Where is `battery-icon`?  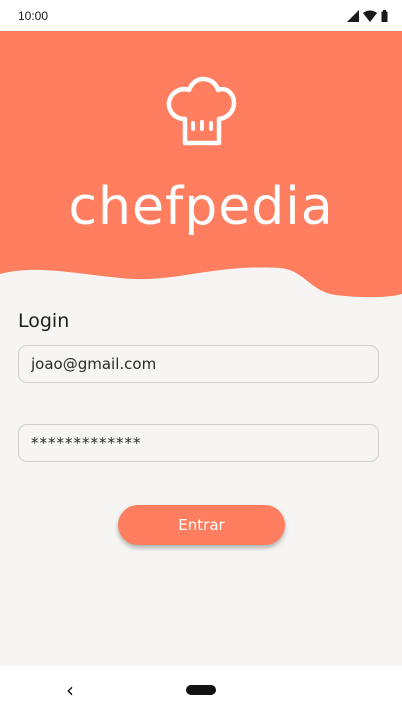
battery-icon is located at coordinates (384, 16).